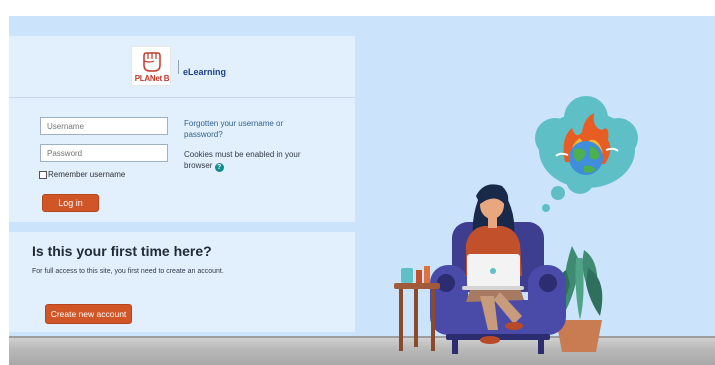  Describe the element at coordinates (205, 72) in the screenshot. I see `site-name: eLearning` at that location.